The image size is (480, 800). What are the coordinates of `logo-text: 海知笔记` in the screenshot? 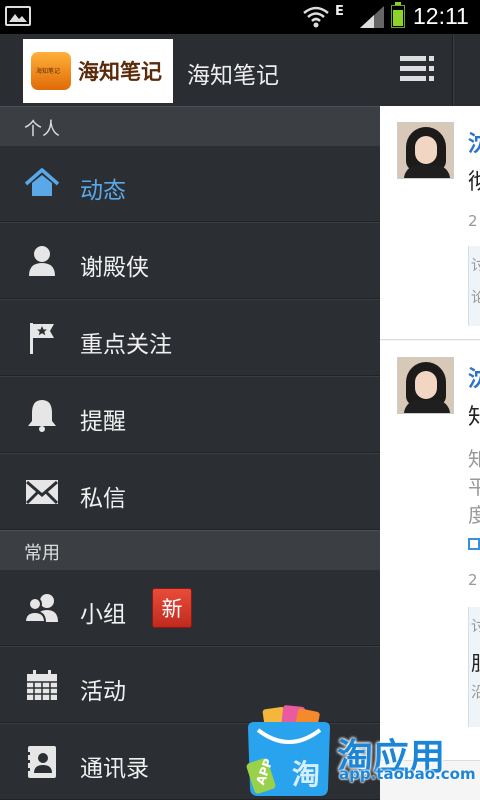 It's located at (120, 71).